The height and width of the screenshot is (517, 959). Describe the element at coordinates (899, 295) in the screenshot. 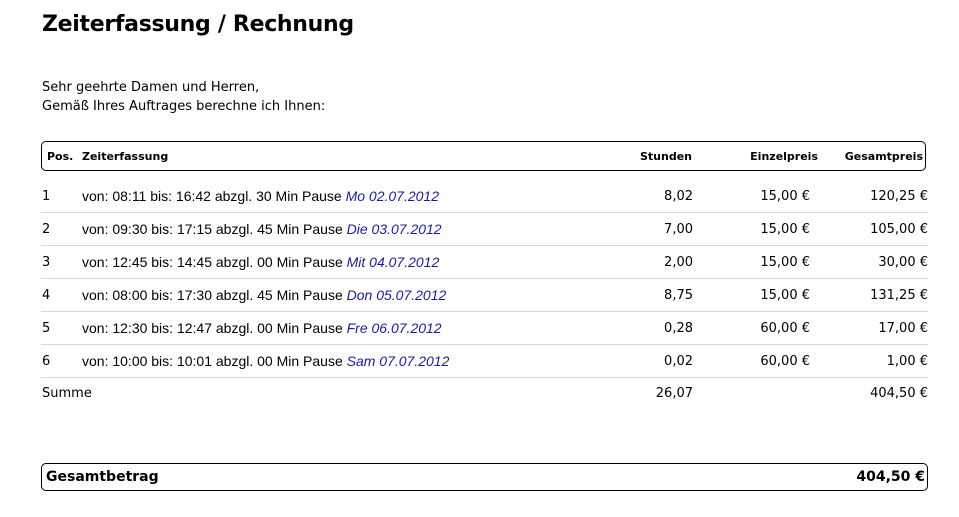

I see `row-gesamtpreis: 131,25 €` at that location.